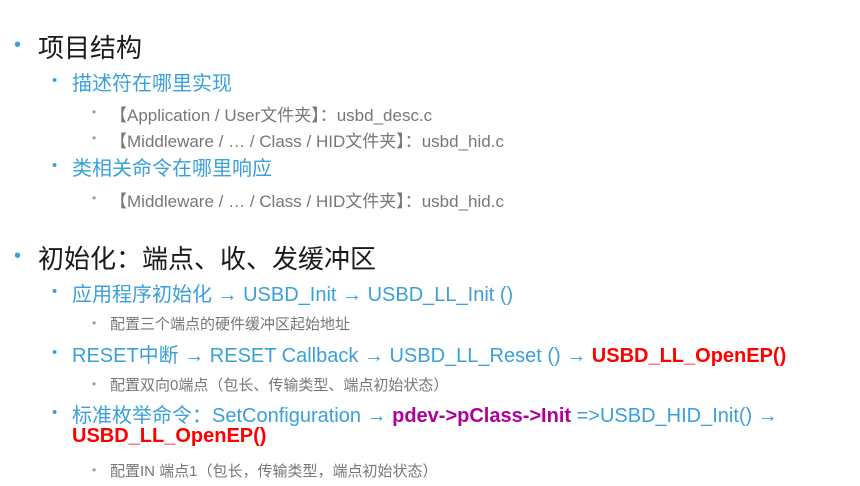 The image size is (860, 486). What do you see at coordinates (674, 416) in the screenshot?
I see `setconfig-text-2: =>USBD_HID_Init() →` at bounding box center [674, 416].